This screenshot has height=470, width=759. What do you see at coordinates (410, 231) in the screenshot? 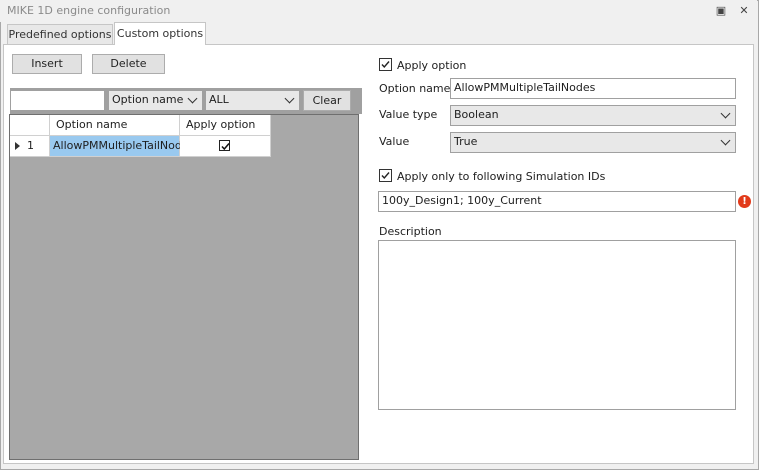
I see `description-label: Description` at bounding box center [410, 231].